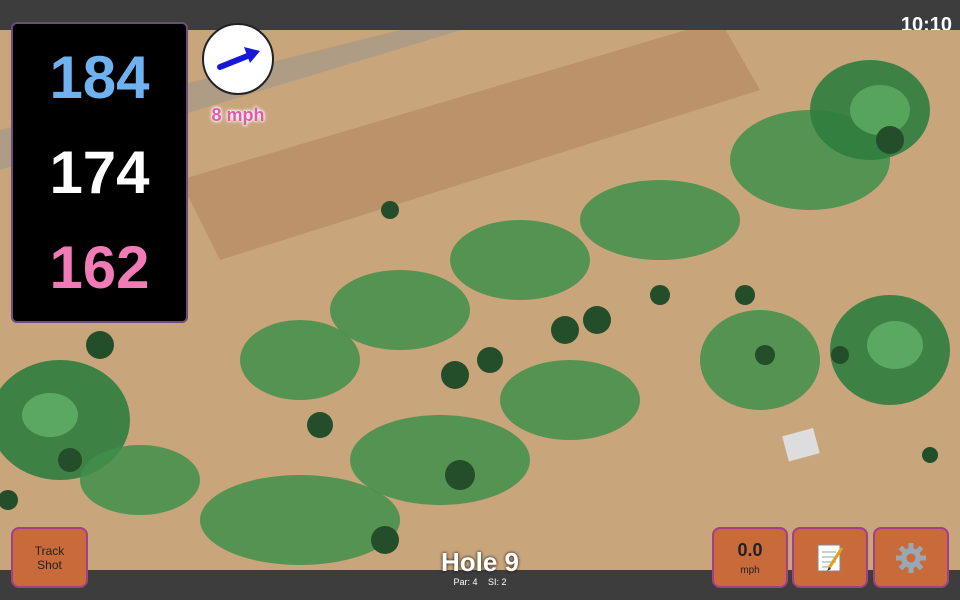 This screenshot has height=600, width=960. I want to click on speed-button: 0.0 mph, so click(750, 557).